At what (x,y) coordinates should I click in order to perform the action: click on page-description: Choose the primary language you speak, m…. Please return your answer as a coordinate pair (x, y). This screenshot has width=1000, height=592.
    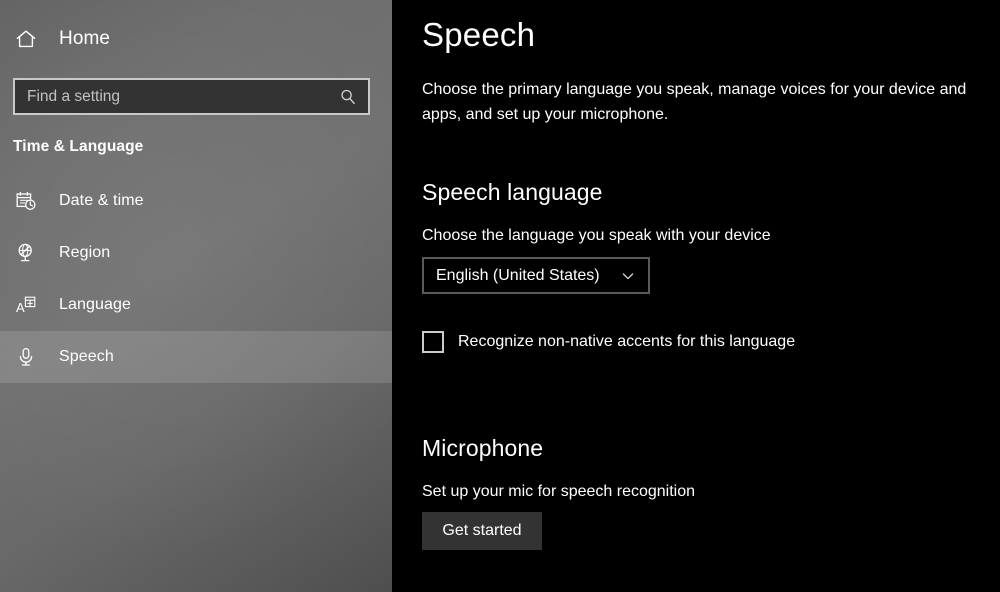
    Looking at the image, I should click on (694, 102).